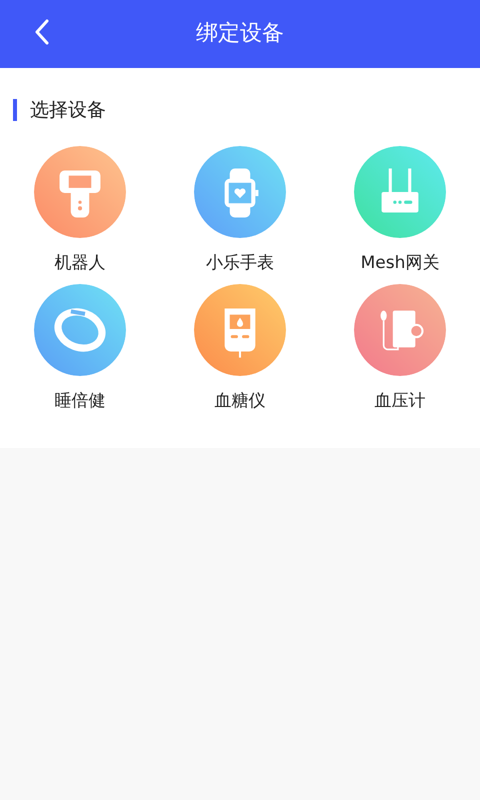 The image size is (480, 800). Describe the element at coordinates (42, 32) in the screenshot. I see `back-icon` at that location.